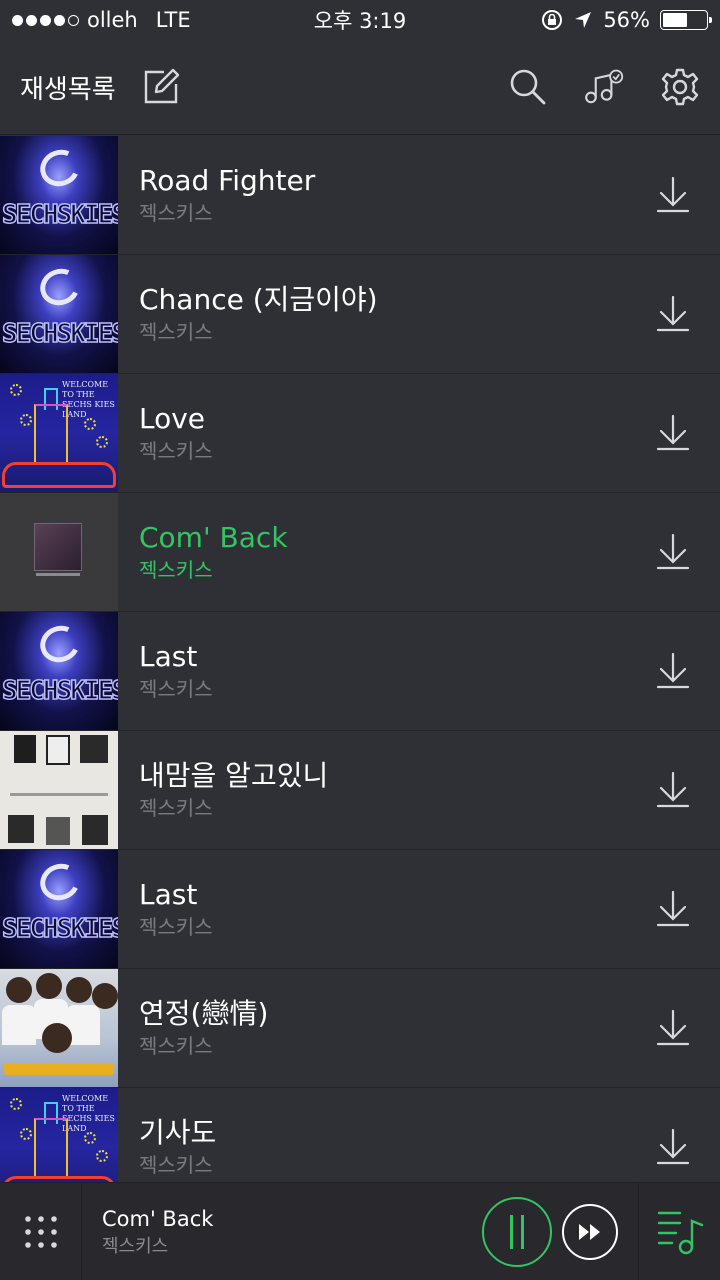 The width and height of the screenshot is (720, 1280). I want to click on search-button, so click(528, 87).